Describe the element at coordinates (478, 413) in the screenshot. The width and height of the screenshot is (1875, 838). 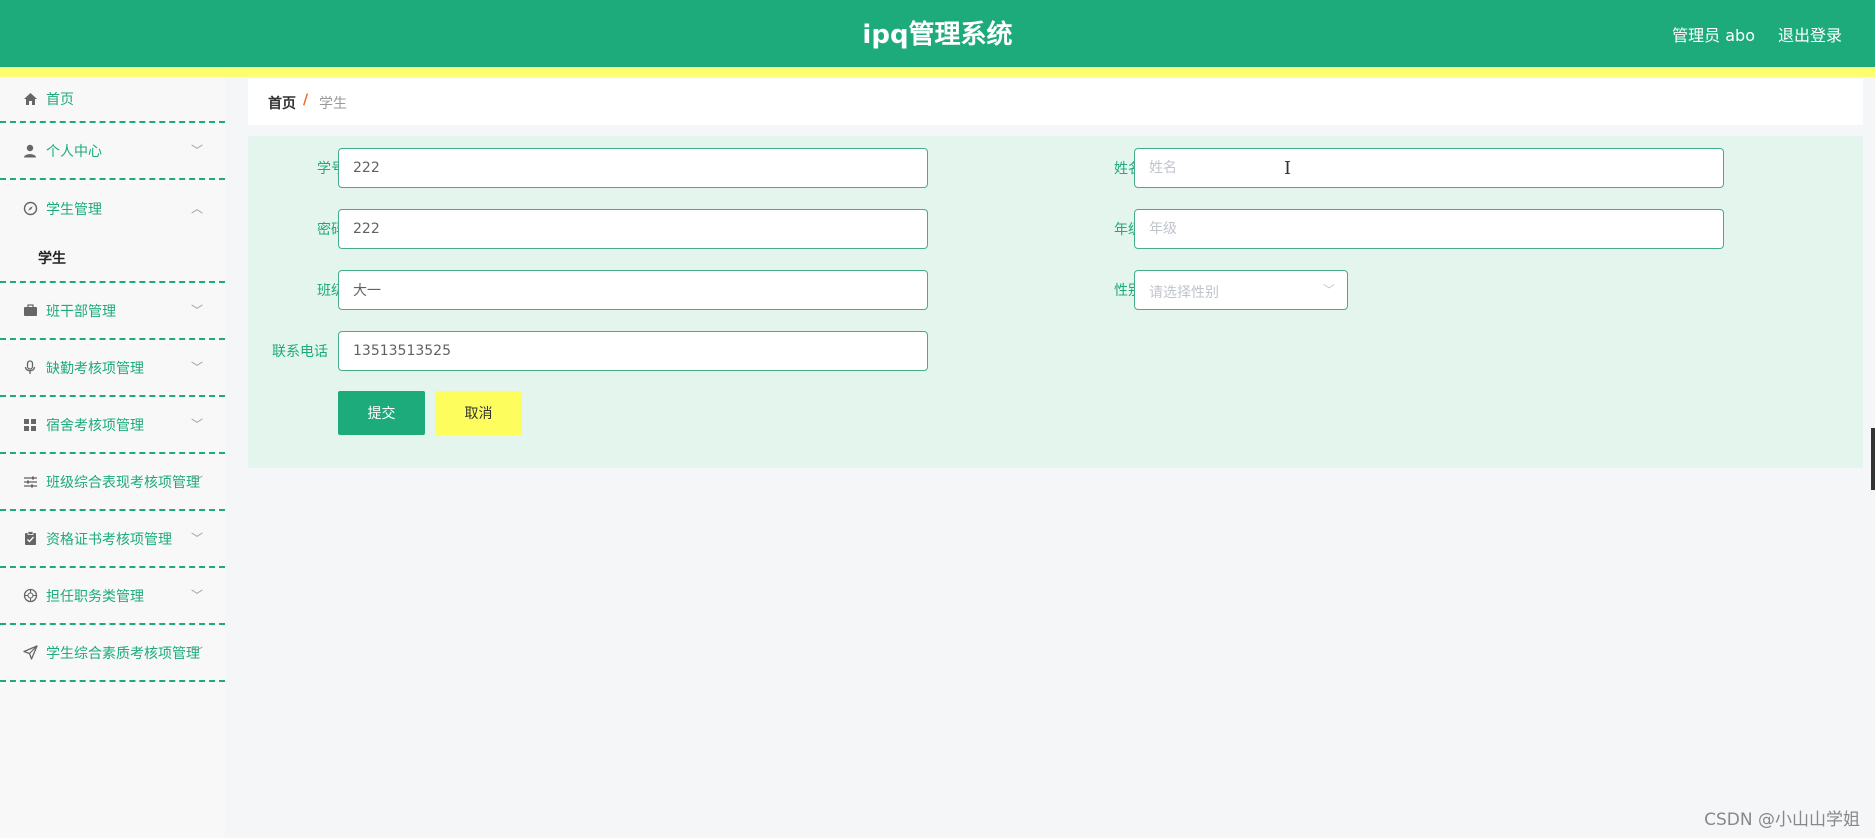
I see `cancel-button: 取消` at that location.